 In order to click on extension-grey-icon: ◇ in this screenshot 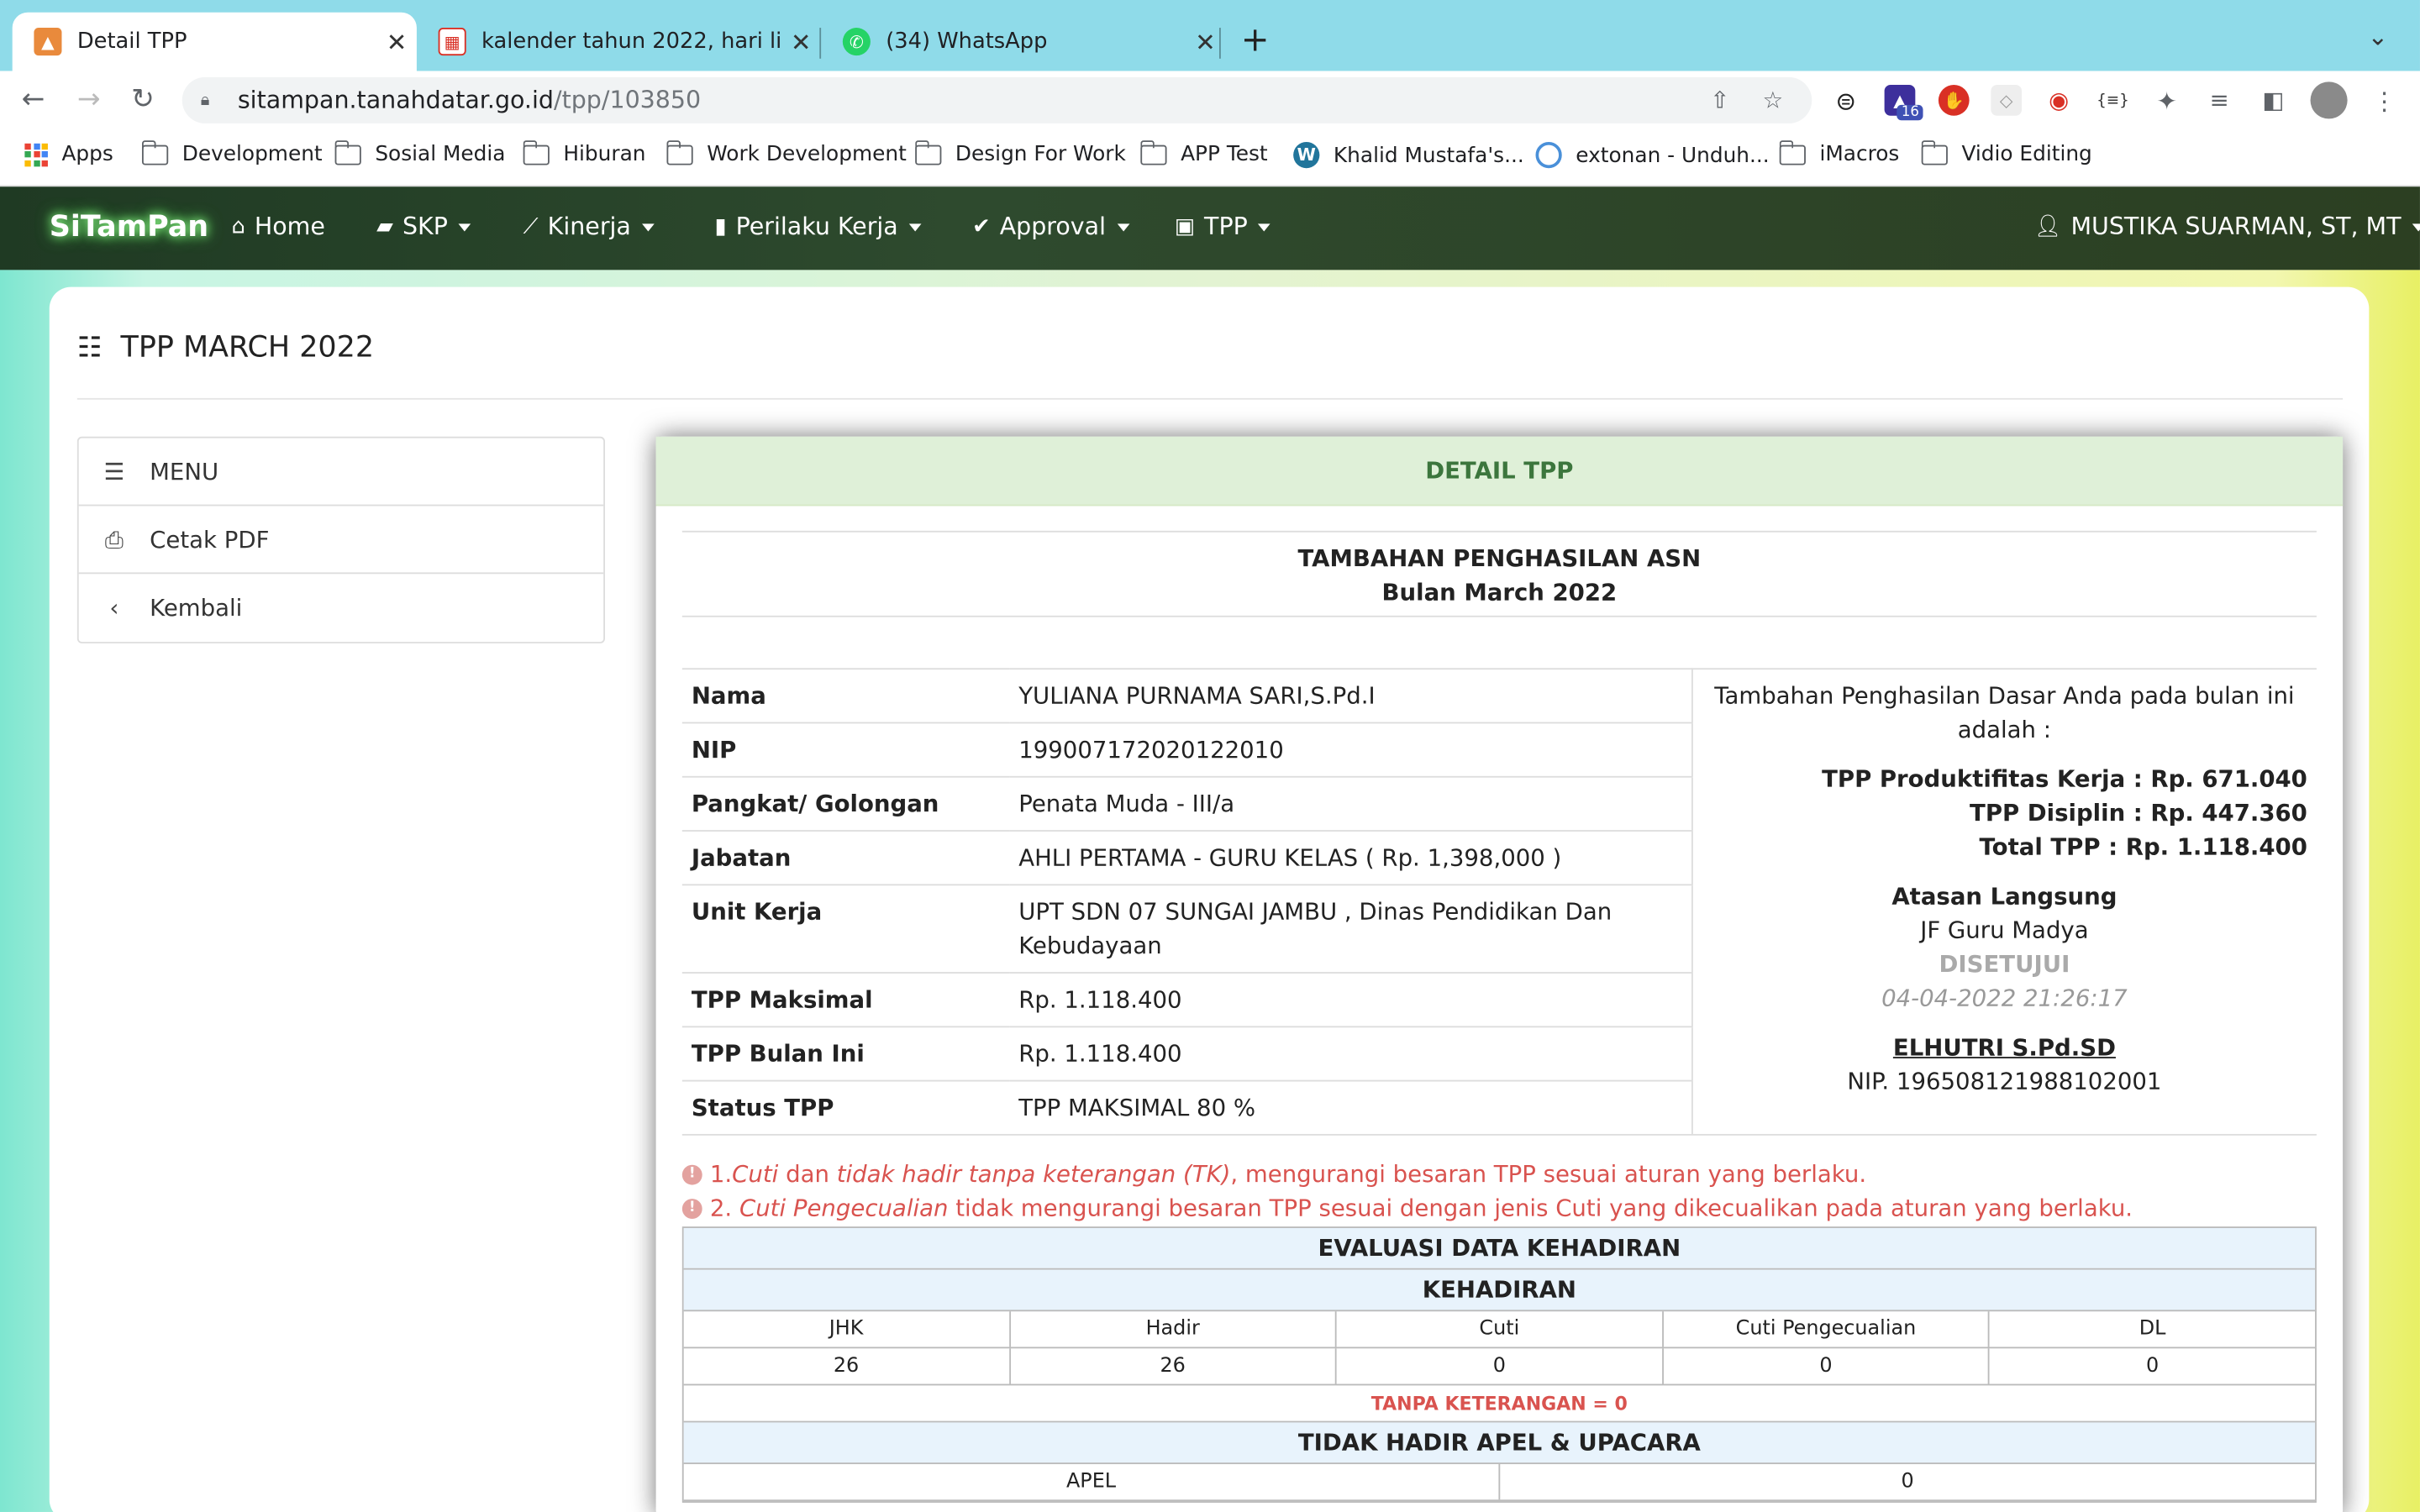, I will do `click(2007, 100)`.